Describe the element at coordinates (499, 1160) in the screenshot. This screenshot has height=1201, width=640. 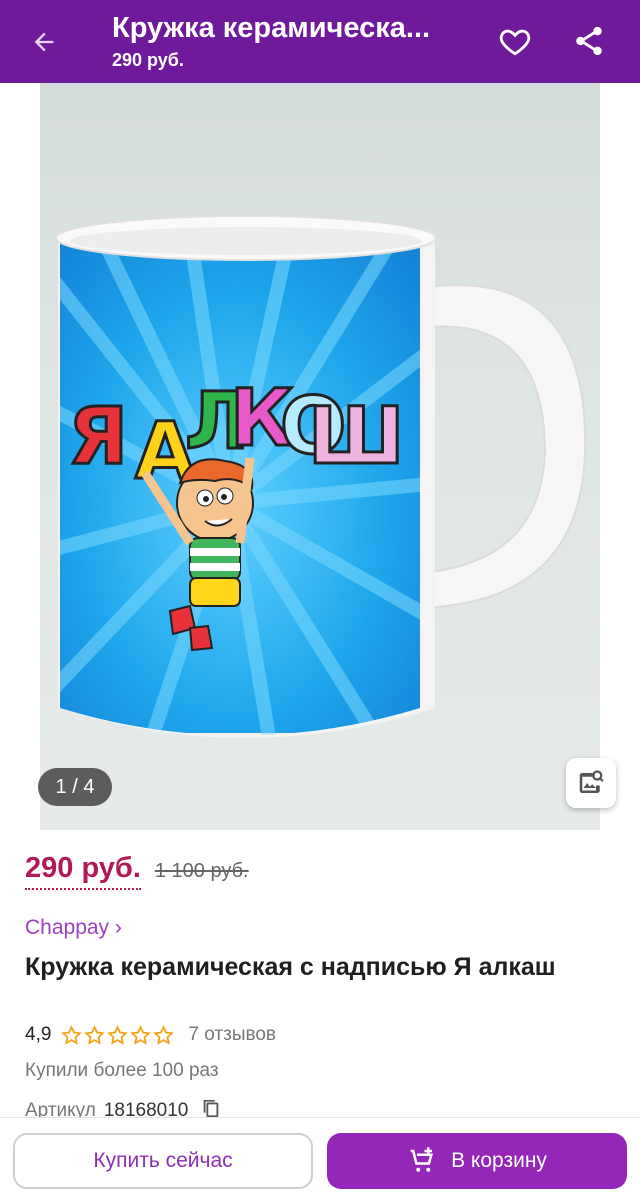
I see `add-to-cart-label: В корзину` at that location.